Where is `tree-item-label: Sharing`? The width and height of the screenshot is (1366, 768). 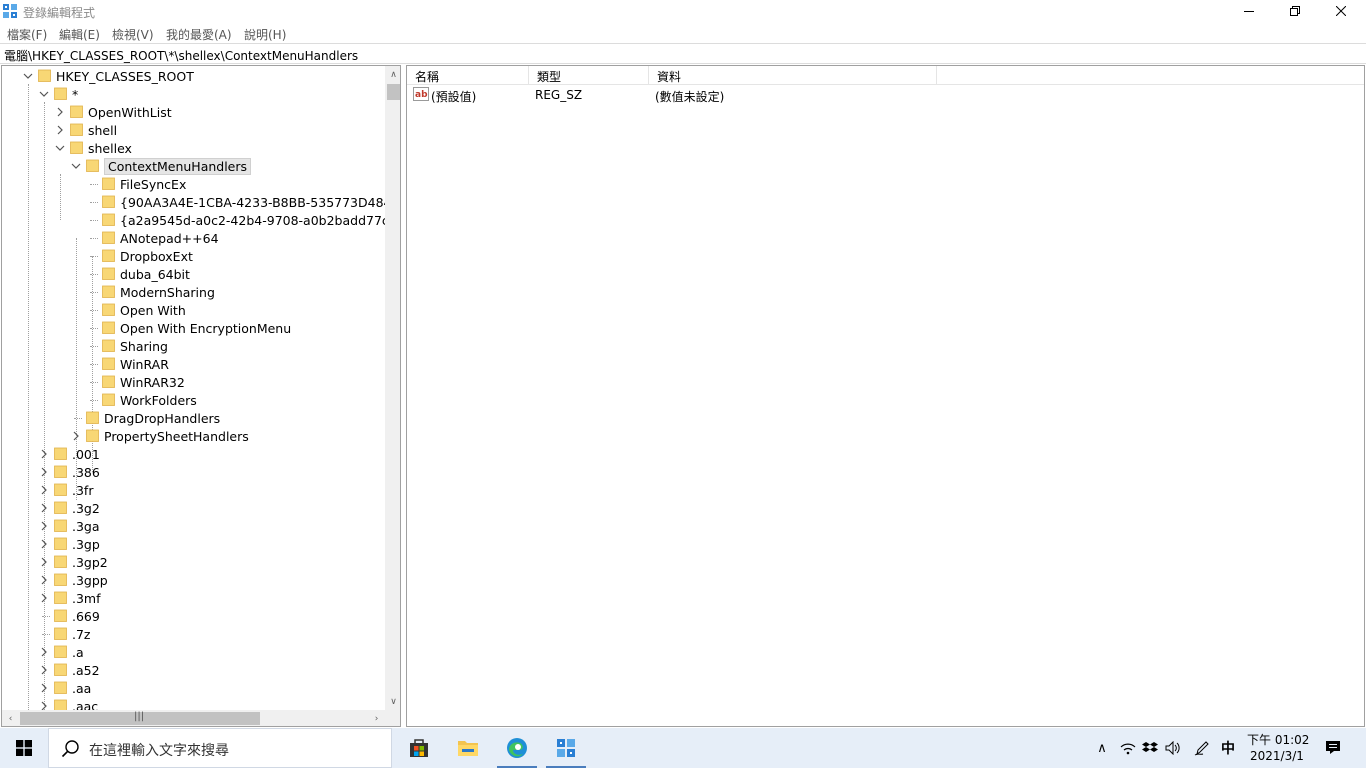
tree-item-label: Sharing is located at coordinates (144, 346).